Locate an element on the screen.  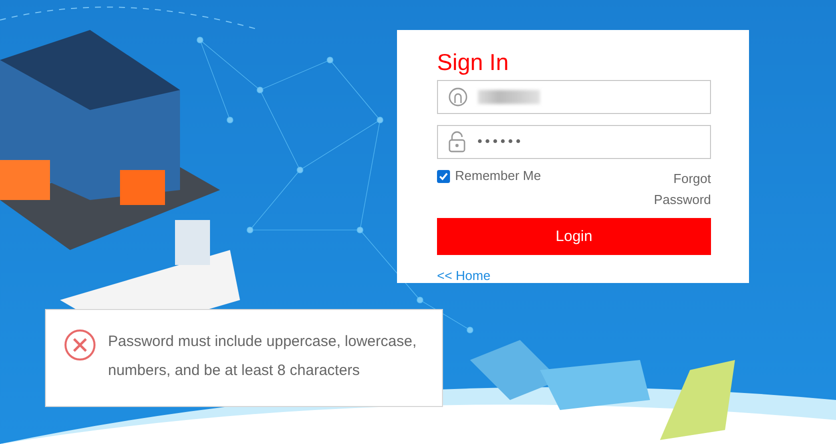
user-icon is located at coordinates (458, 97).